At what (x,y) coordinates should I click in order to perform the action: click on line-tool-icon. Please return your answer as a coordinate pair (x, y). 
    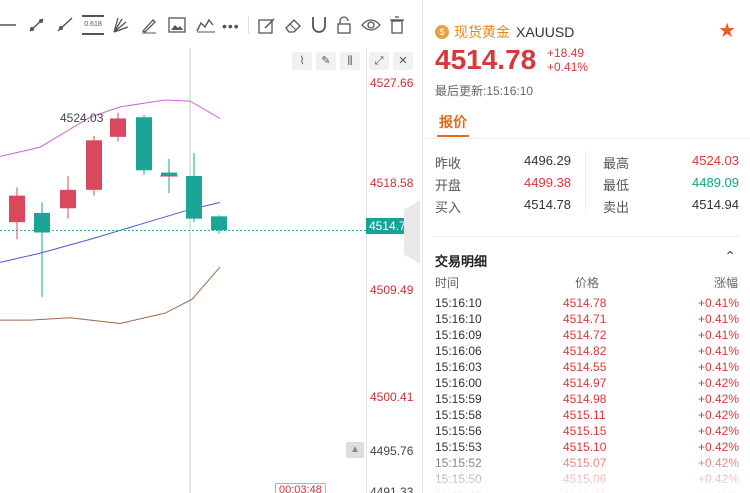
    Looking at the image, I should click on (9, 25).